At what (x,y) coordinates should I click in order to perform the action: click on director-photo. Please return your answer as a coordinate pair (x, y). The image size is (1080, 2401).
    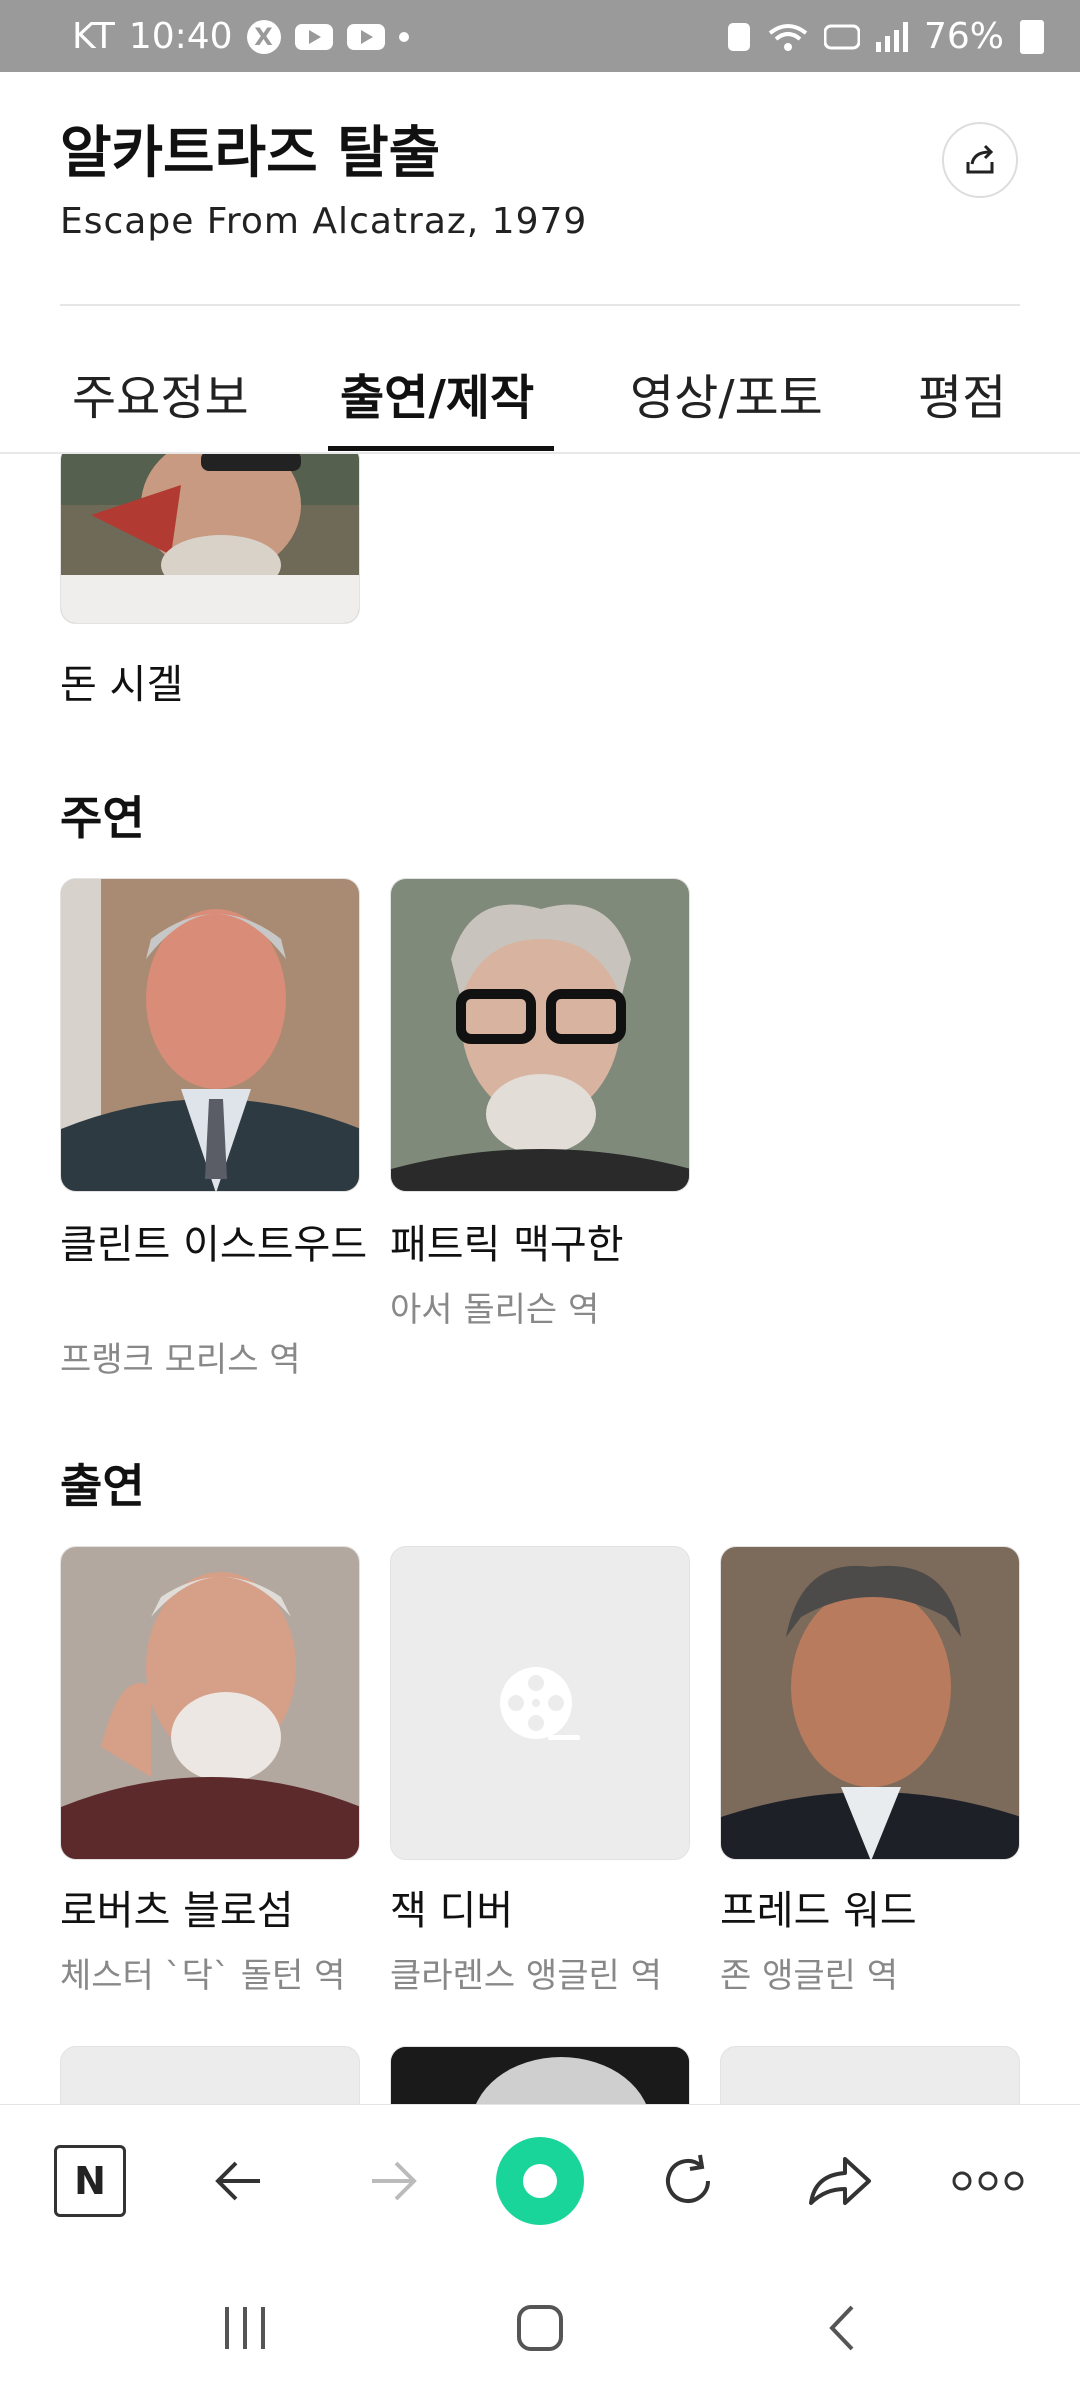
    Looking at the image, I should click on (210, 539).